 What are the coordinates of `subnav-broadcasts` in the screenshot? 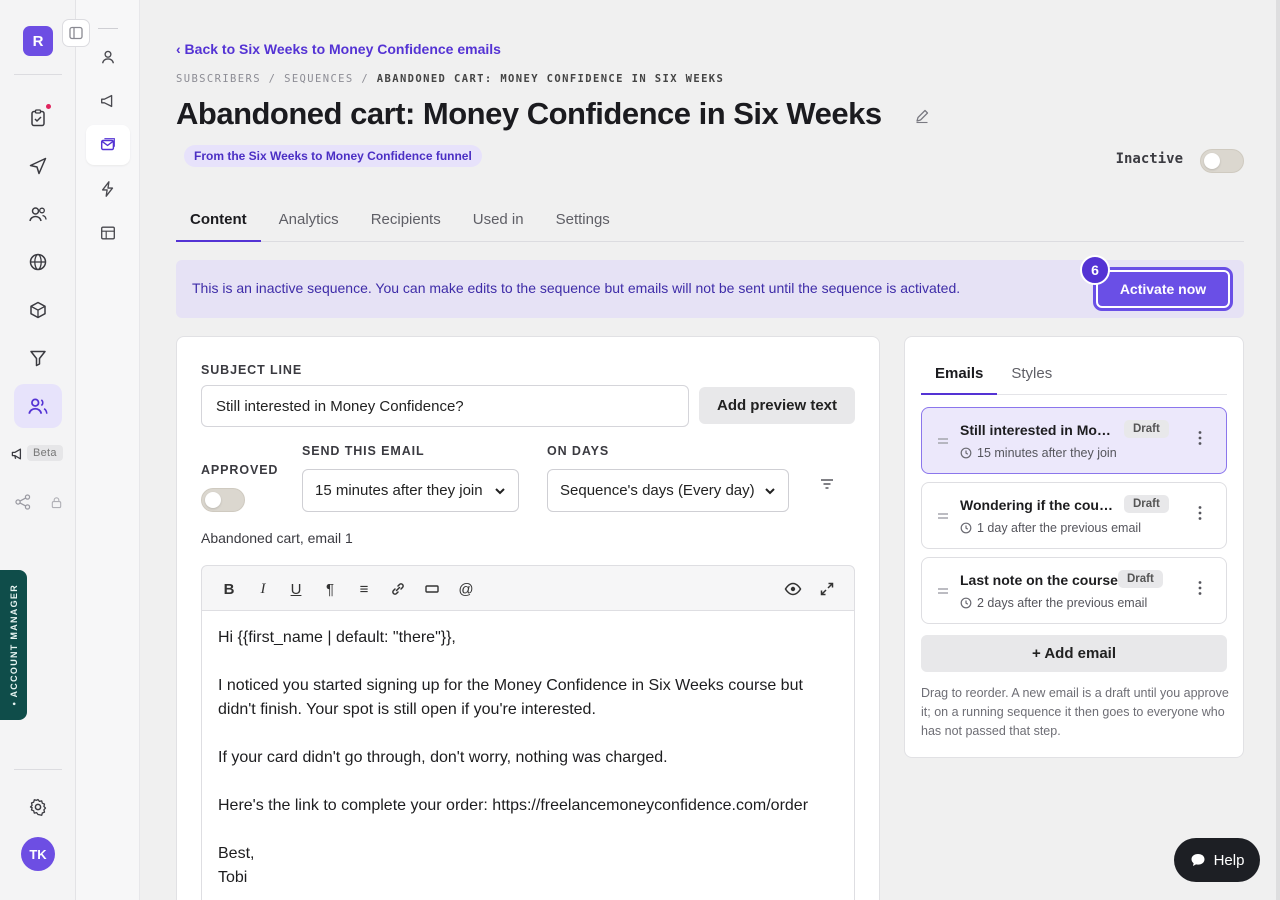 It's located at (108, 101).